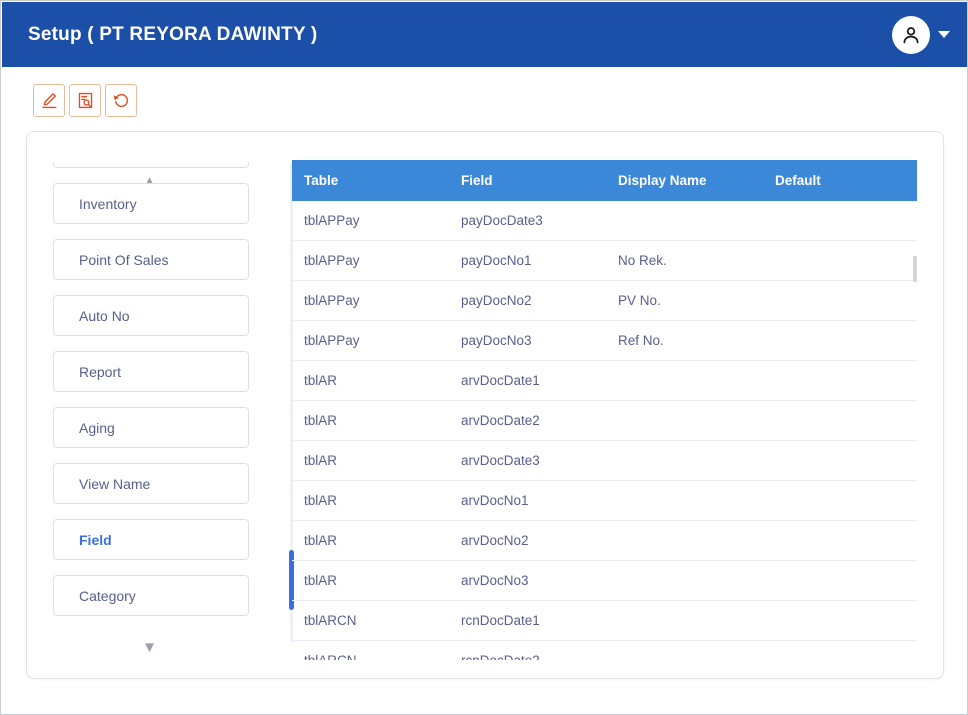 This screenshot has height=715, width=968. I want to click on app-header: Setup ( PT REYORA DAWINTY ), so click(484, 34).